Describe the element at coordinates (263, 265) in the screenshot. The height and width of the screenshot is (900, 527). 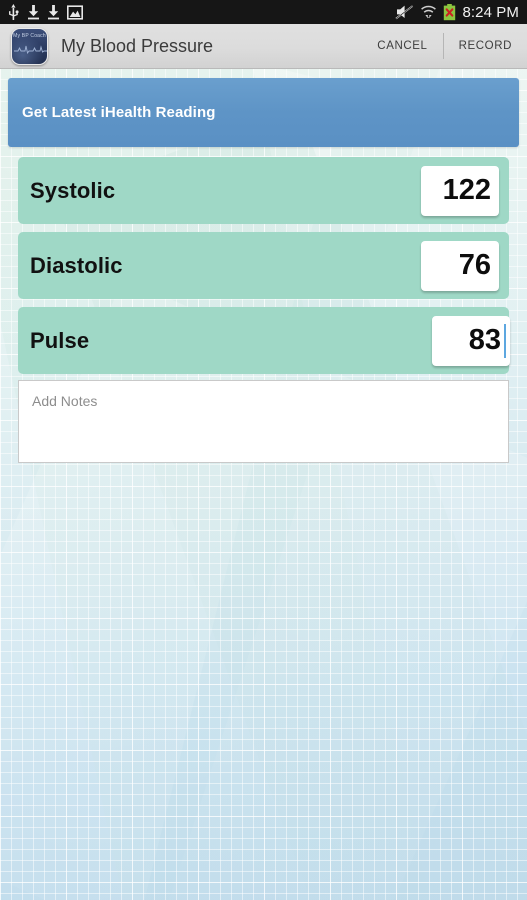
I see `diastolic-row: Diastolic 76` at that location.